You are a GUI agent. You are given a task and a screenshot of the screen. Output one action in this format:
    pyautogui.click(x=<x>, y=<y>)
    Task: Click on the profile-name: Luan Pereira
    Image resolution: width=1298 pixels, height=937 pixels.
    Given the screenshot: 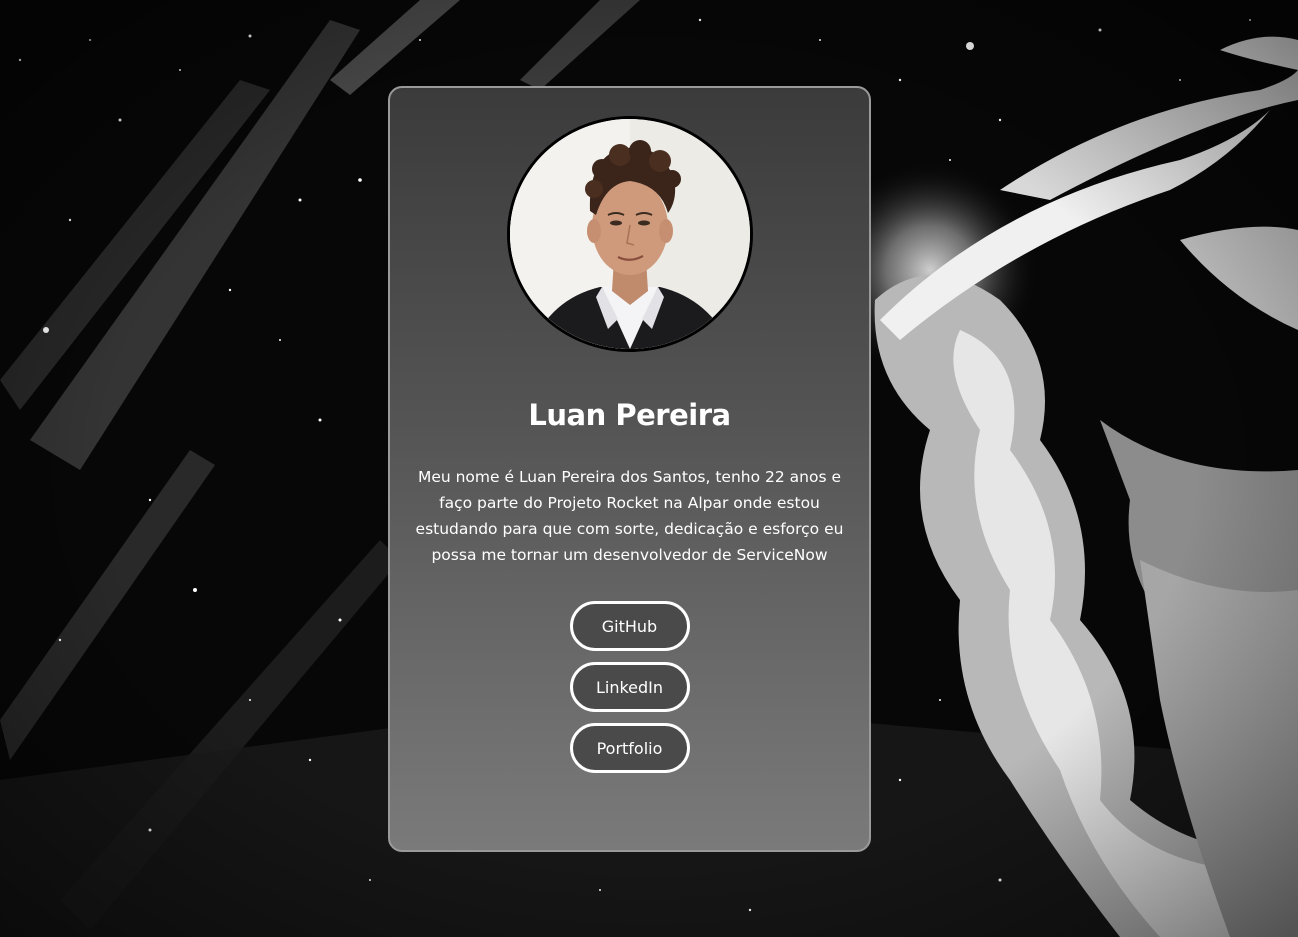 What is the action you would take?
    pyautogui.click(x=629, y=415)
    